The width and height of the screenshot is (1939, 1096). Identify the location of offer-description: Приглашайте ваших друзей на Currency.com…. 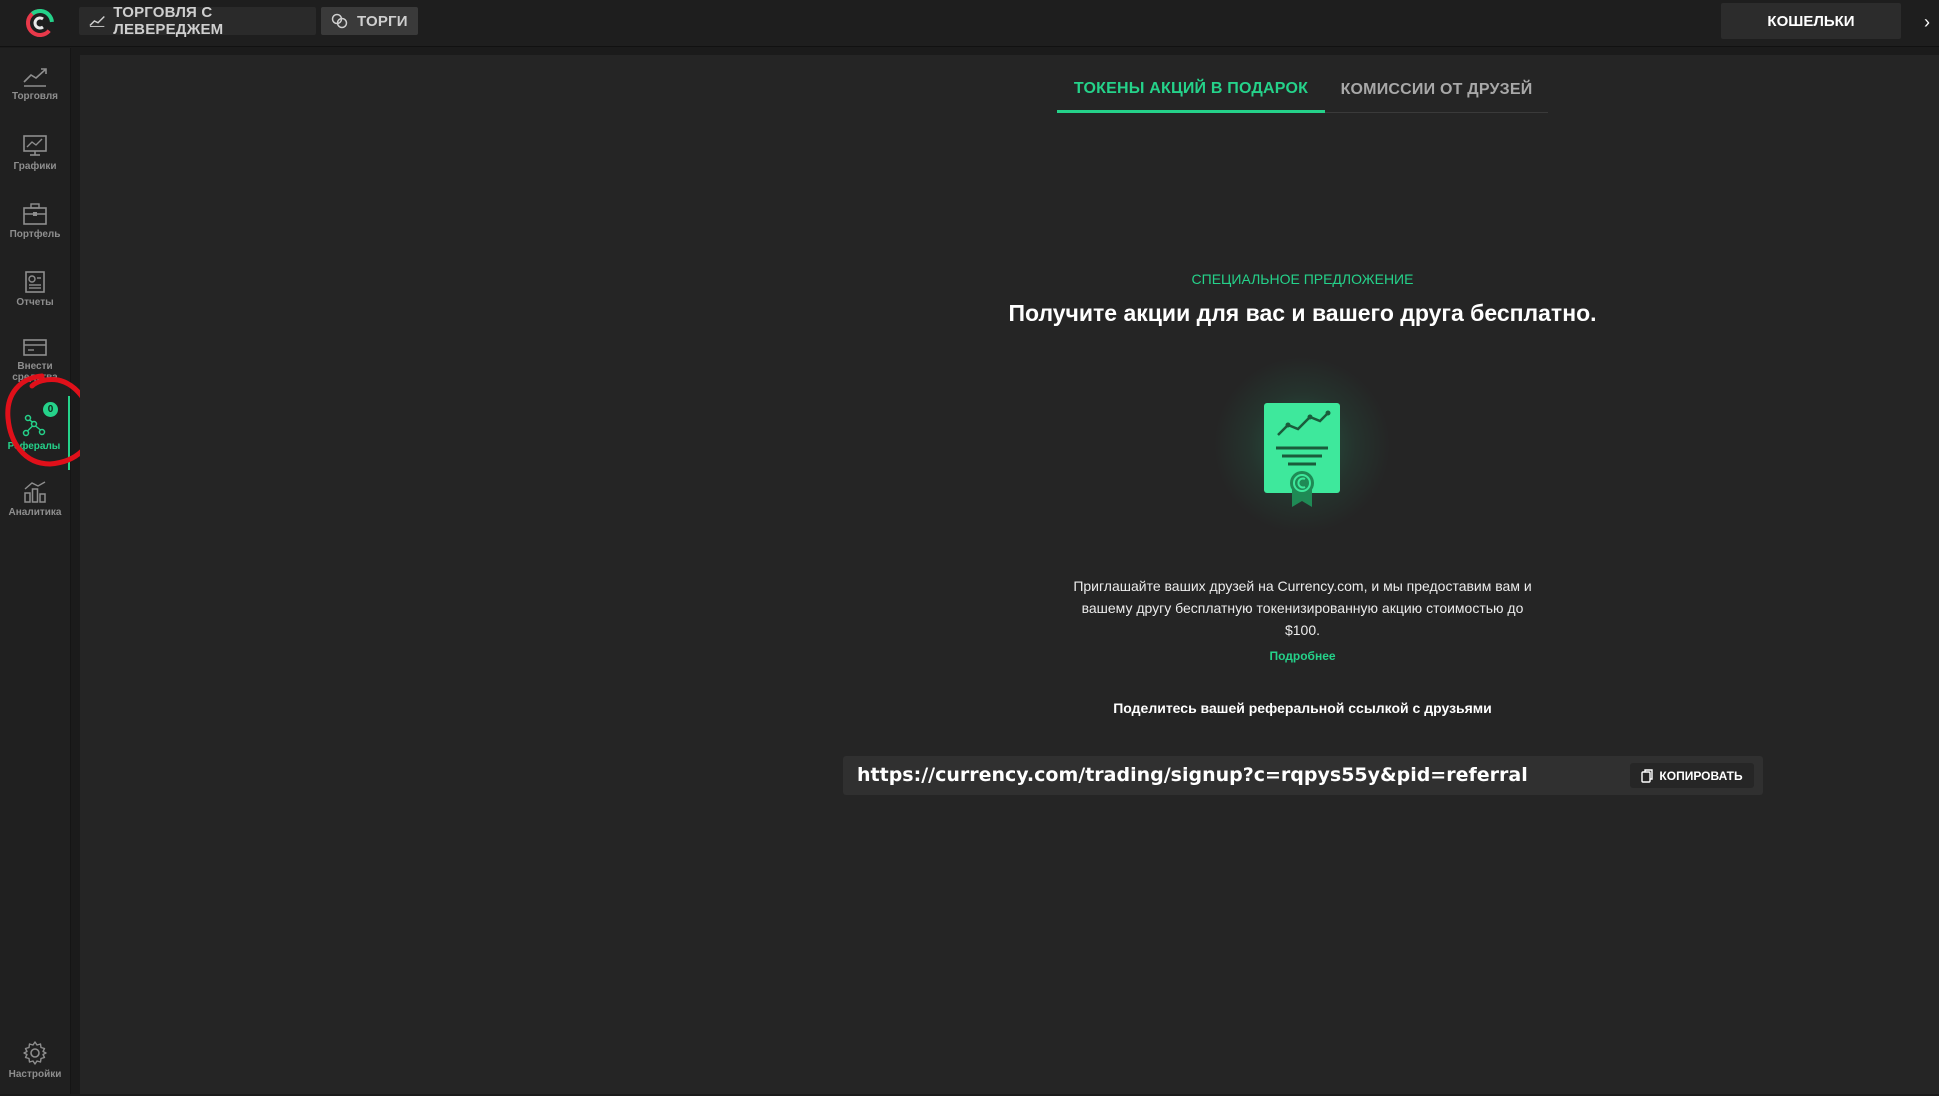
(1302, 608).